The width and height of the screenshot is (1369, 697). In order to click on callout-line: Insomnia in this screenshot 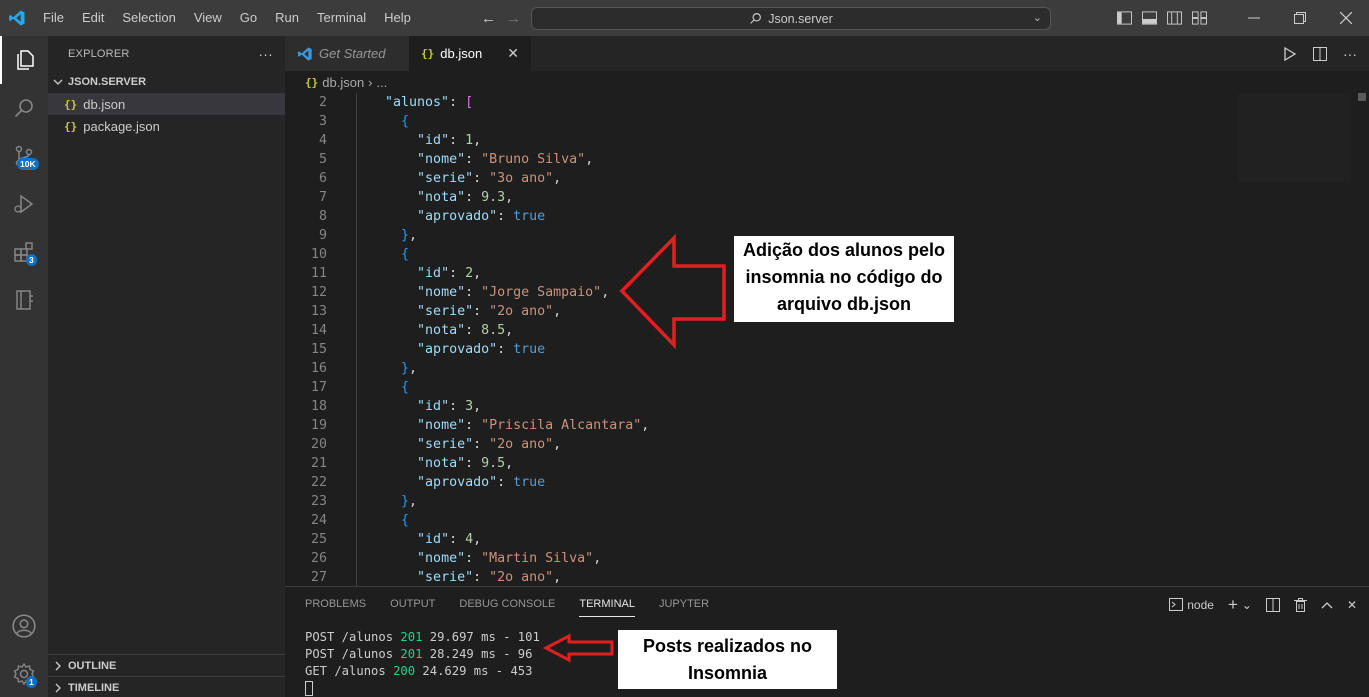, I will do `click(727, 673)`.